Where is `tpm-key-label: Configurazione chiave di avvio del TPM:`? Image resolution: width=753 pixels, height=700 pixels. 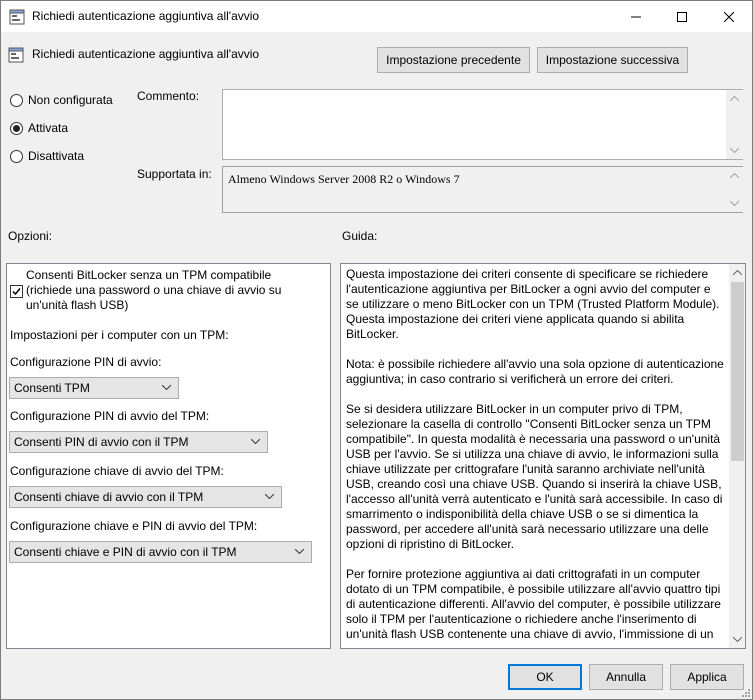 tpm-key-label: Configurazione chiave di avvio del TPM: is located at coordinates (117, 471).